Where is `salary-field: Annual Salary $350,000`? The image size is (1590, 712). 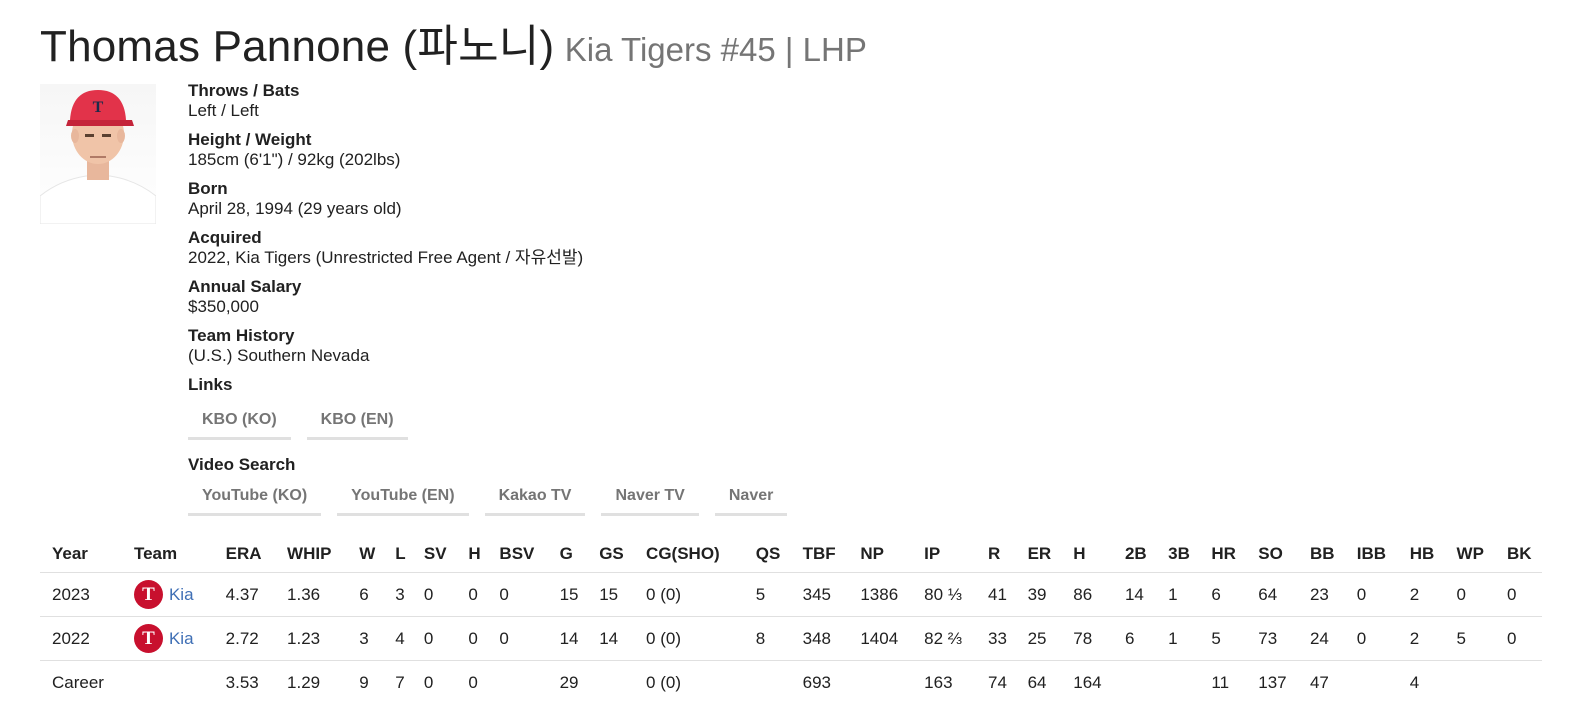 salary-field: Annual Salary $350,000 is located at coordinates (638, 296).